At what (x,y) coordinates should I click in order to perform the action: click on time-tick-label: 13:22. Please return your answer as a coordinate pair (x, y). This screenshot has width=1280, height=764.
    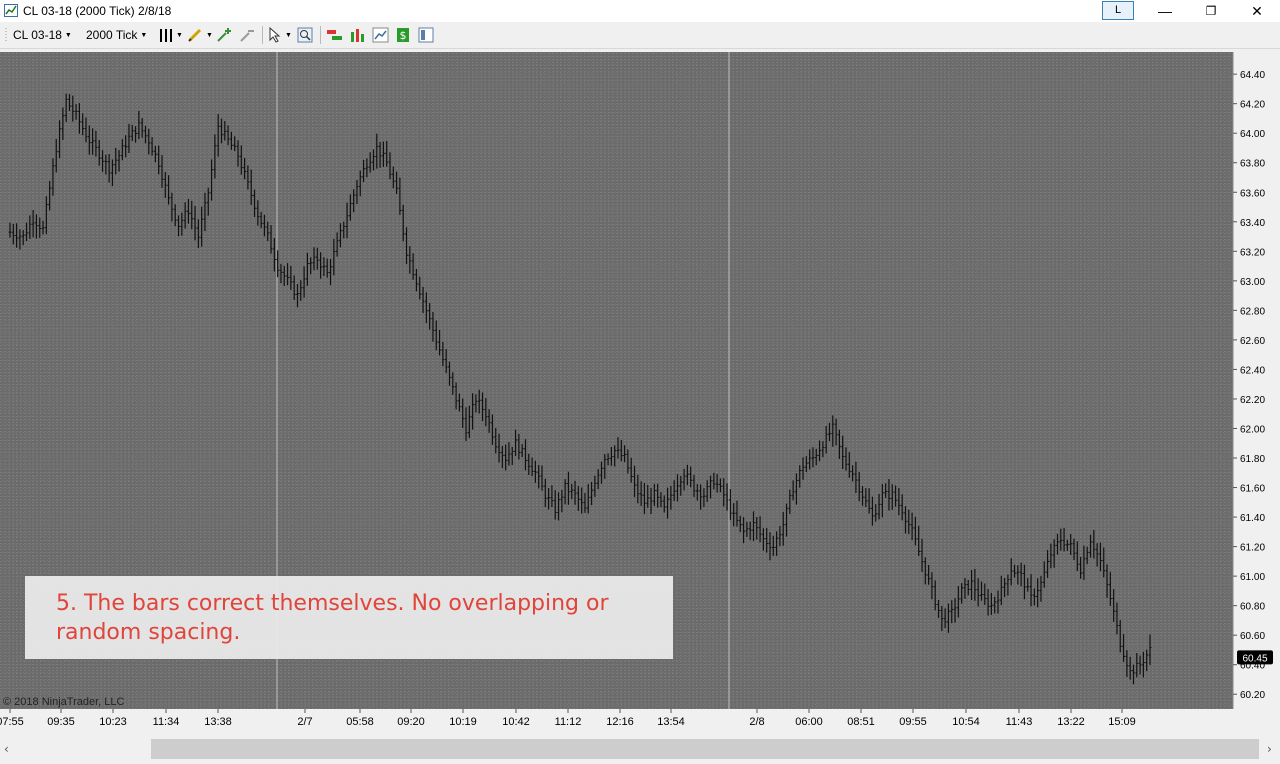
    Looking at the image, I should click on (1071, 722).